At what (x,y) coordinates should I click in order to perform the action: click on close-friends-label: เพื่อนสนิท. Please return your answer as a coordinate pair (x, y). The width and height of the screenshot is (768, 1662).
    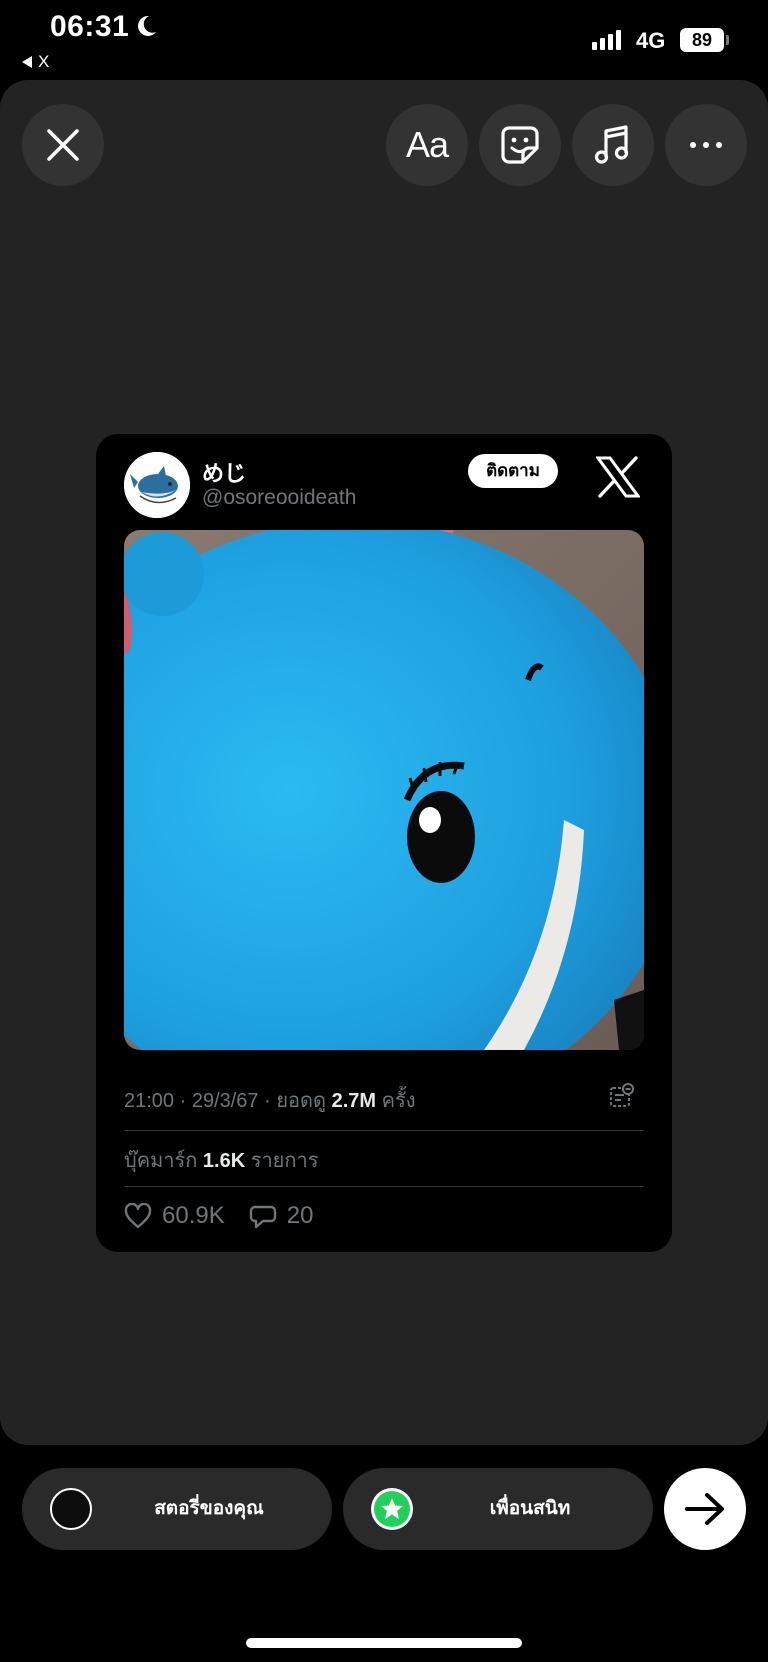
    Looking at the image, I should click on (530, 1508).